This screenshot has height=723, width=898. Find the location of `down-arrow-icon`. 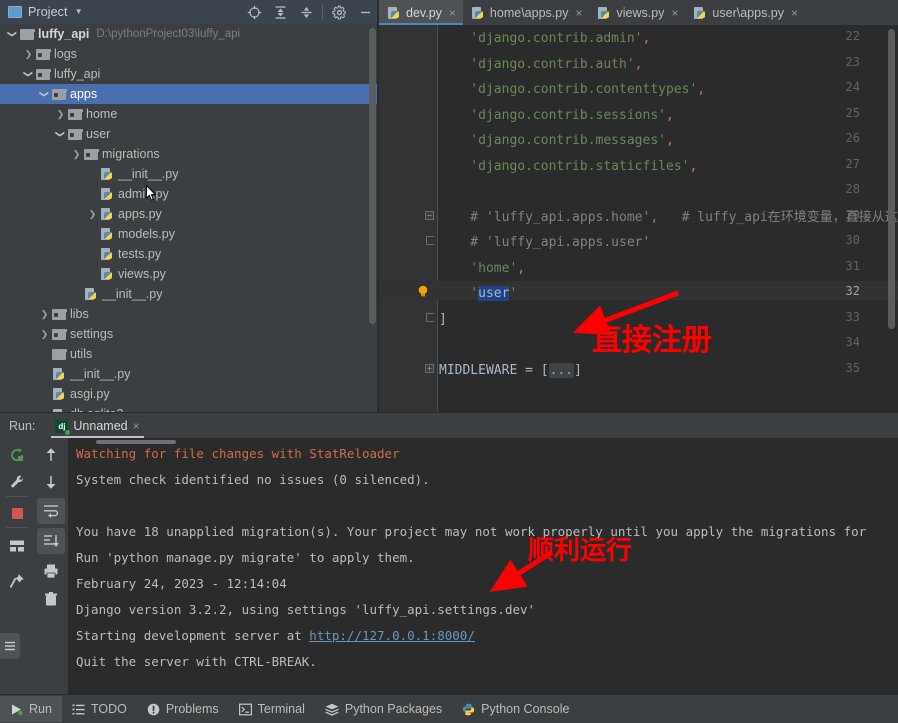

down-arrow-icon is located at coordinates (51, 482).